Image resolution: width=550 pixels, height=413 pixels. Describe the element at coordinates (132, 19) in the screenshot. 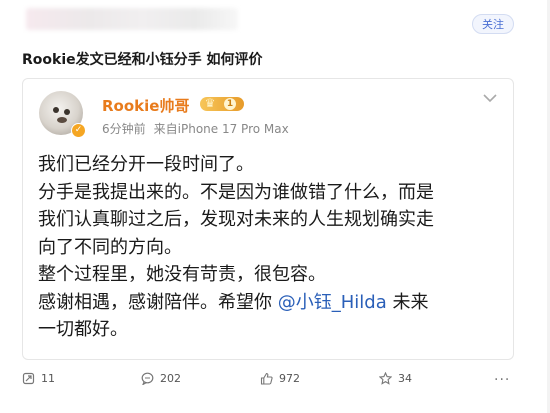

I see `blurred-username` at that location.